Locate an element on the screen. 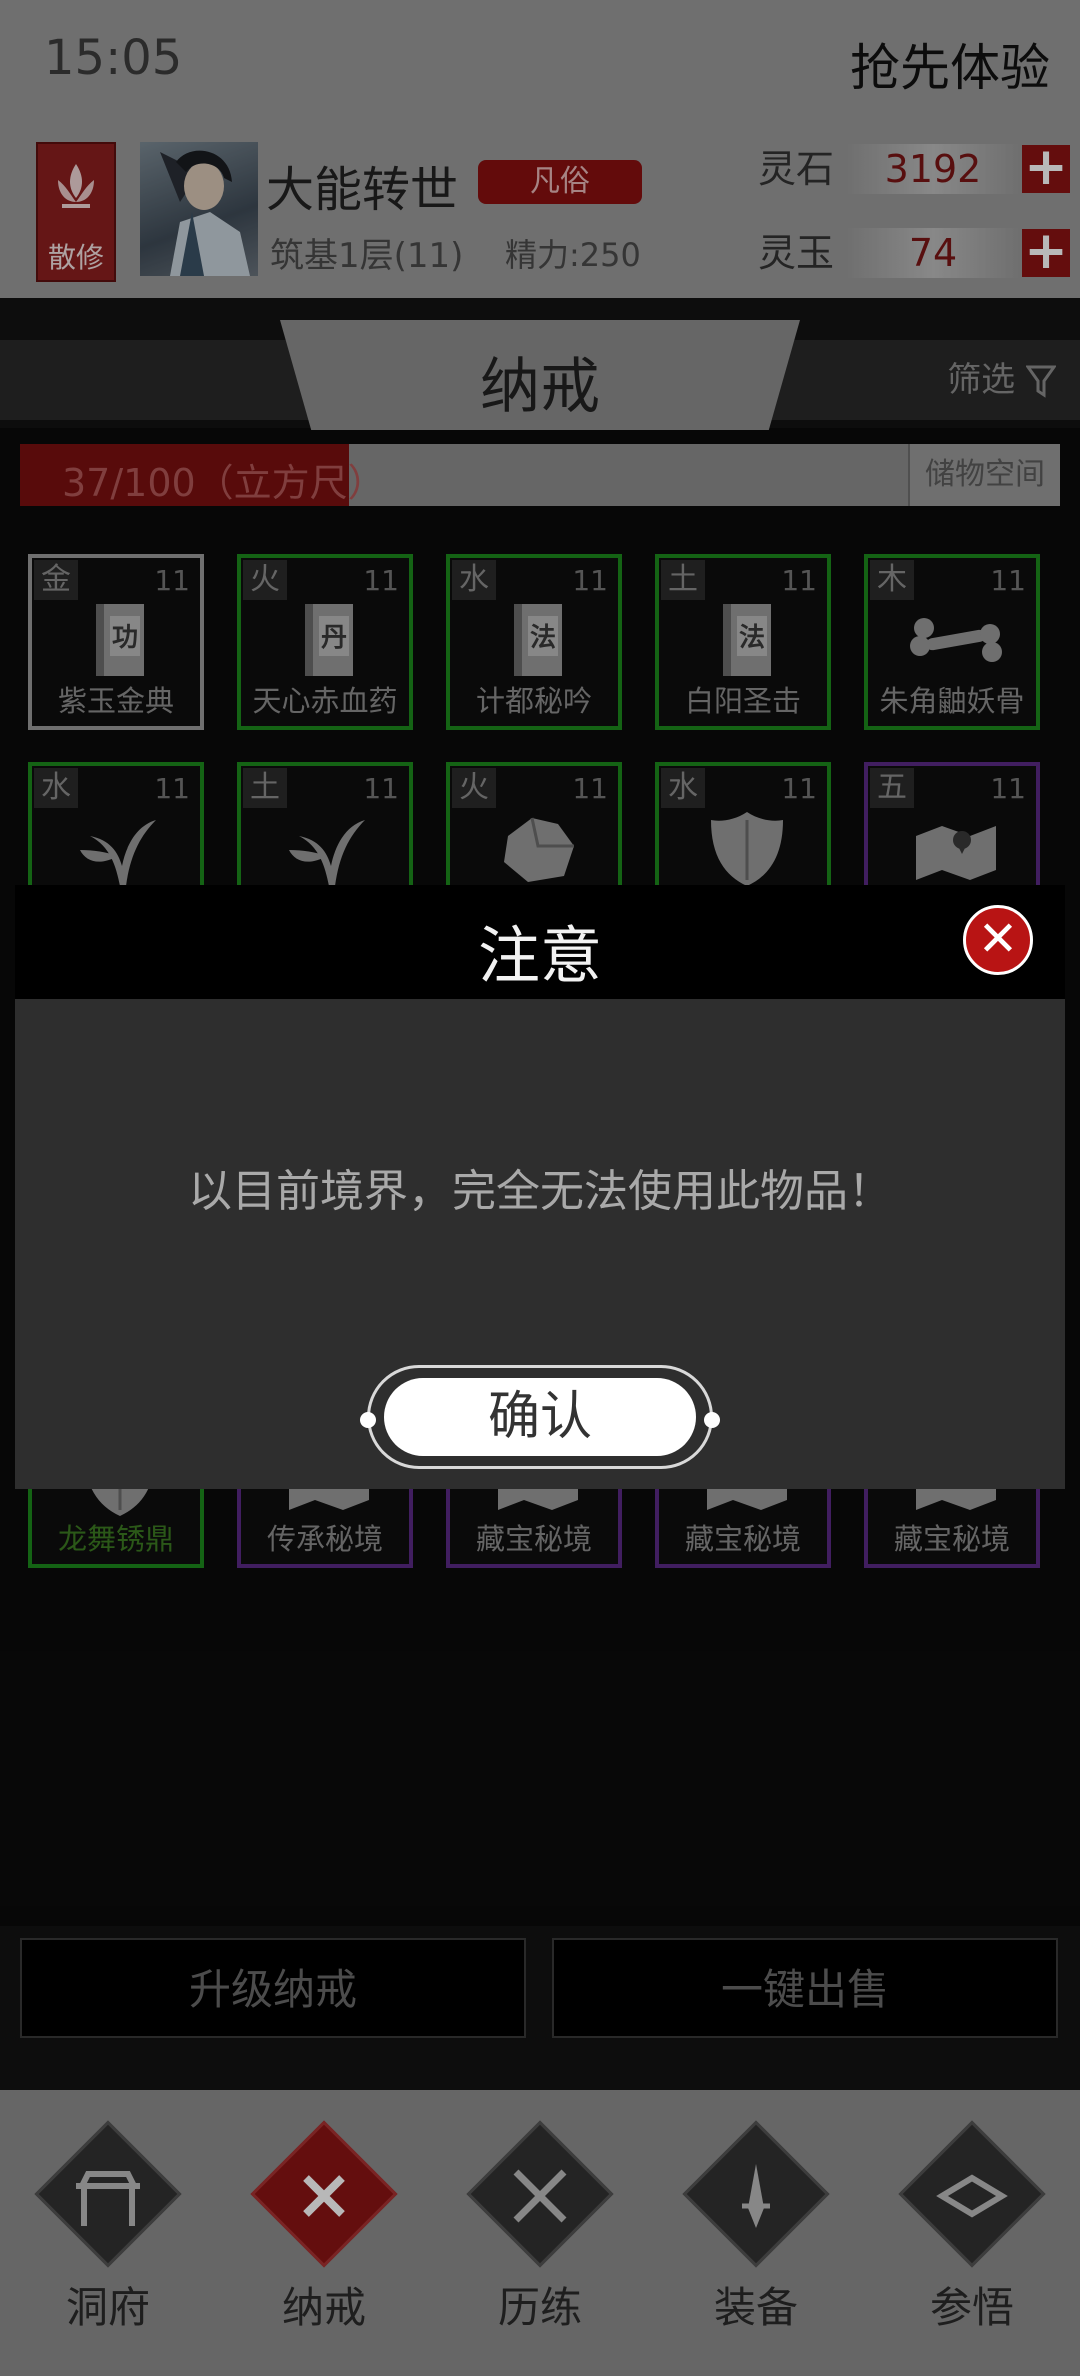 This screenshot has height=2376, width=1080. dialog-header: 注意 ✕ is located at coordinates (540, 942).